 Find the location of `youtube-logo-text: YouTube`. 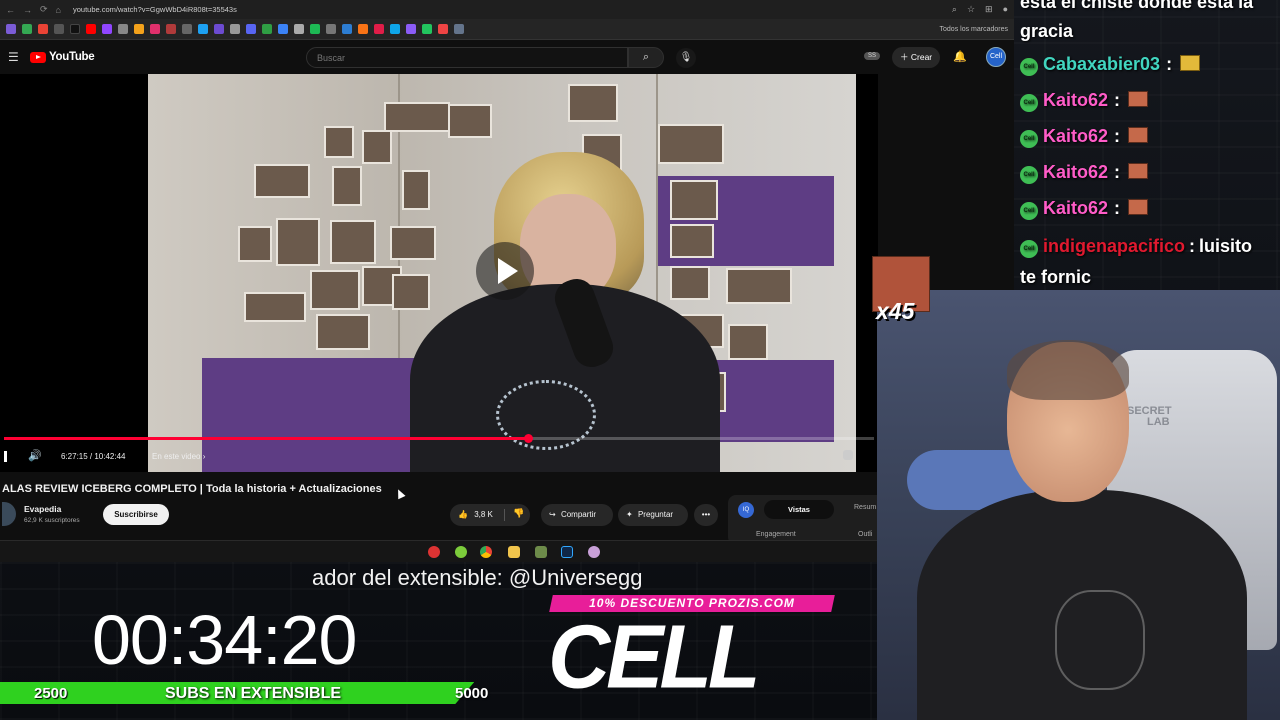

youtube-logo-text: YouTube is located at coordinates (72, 57).